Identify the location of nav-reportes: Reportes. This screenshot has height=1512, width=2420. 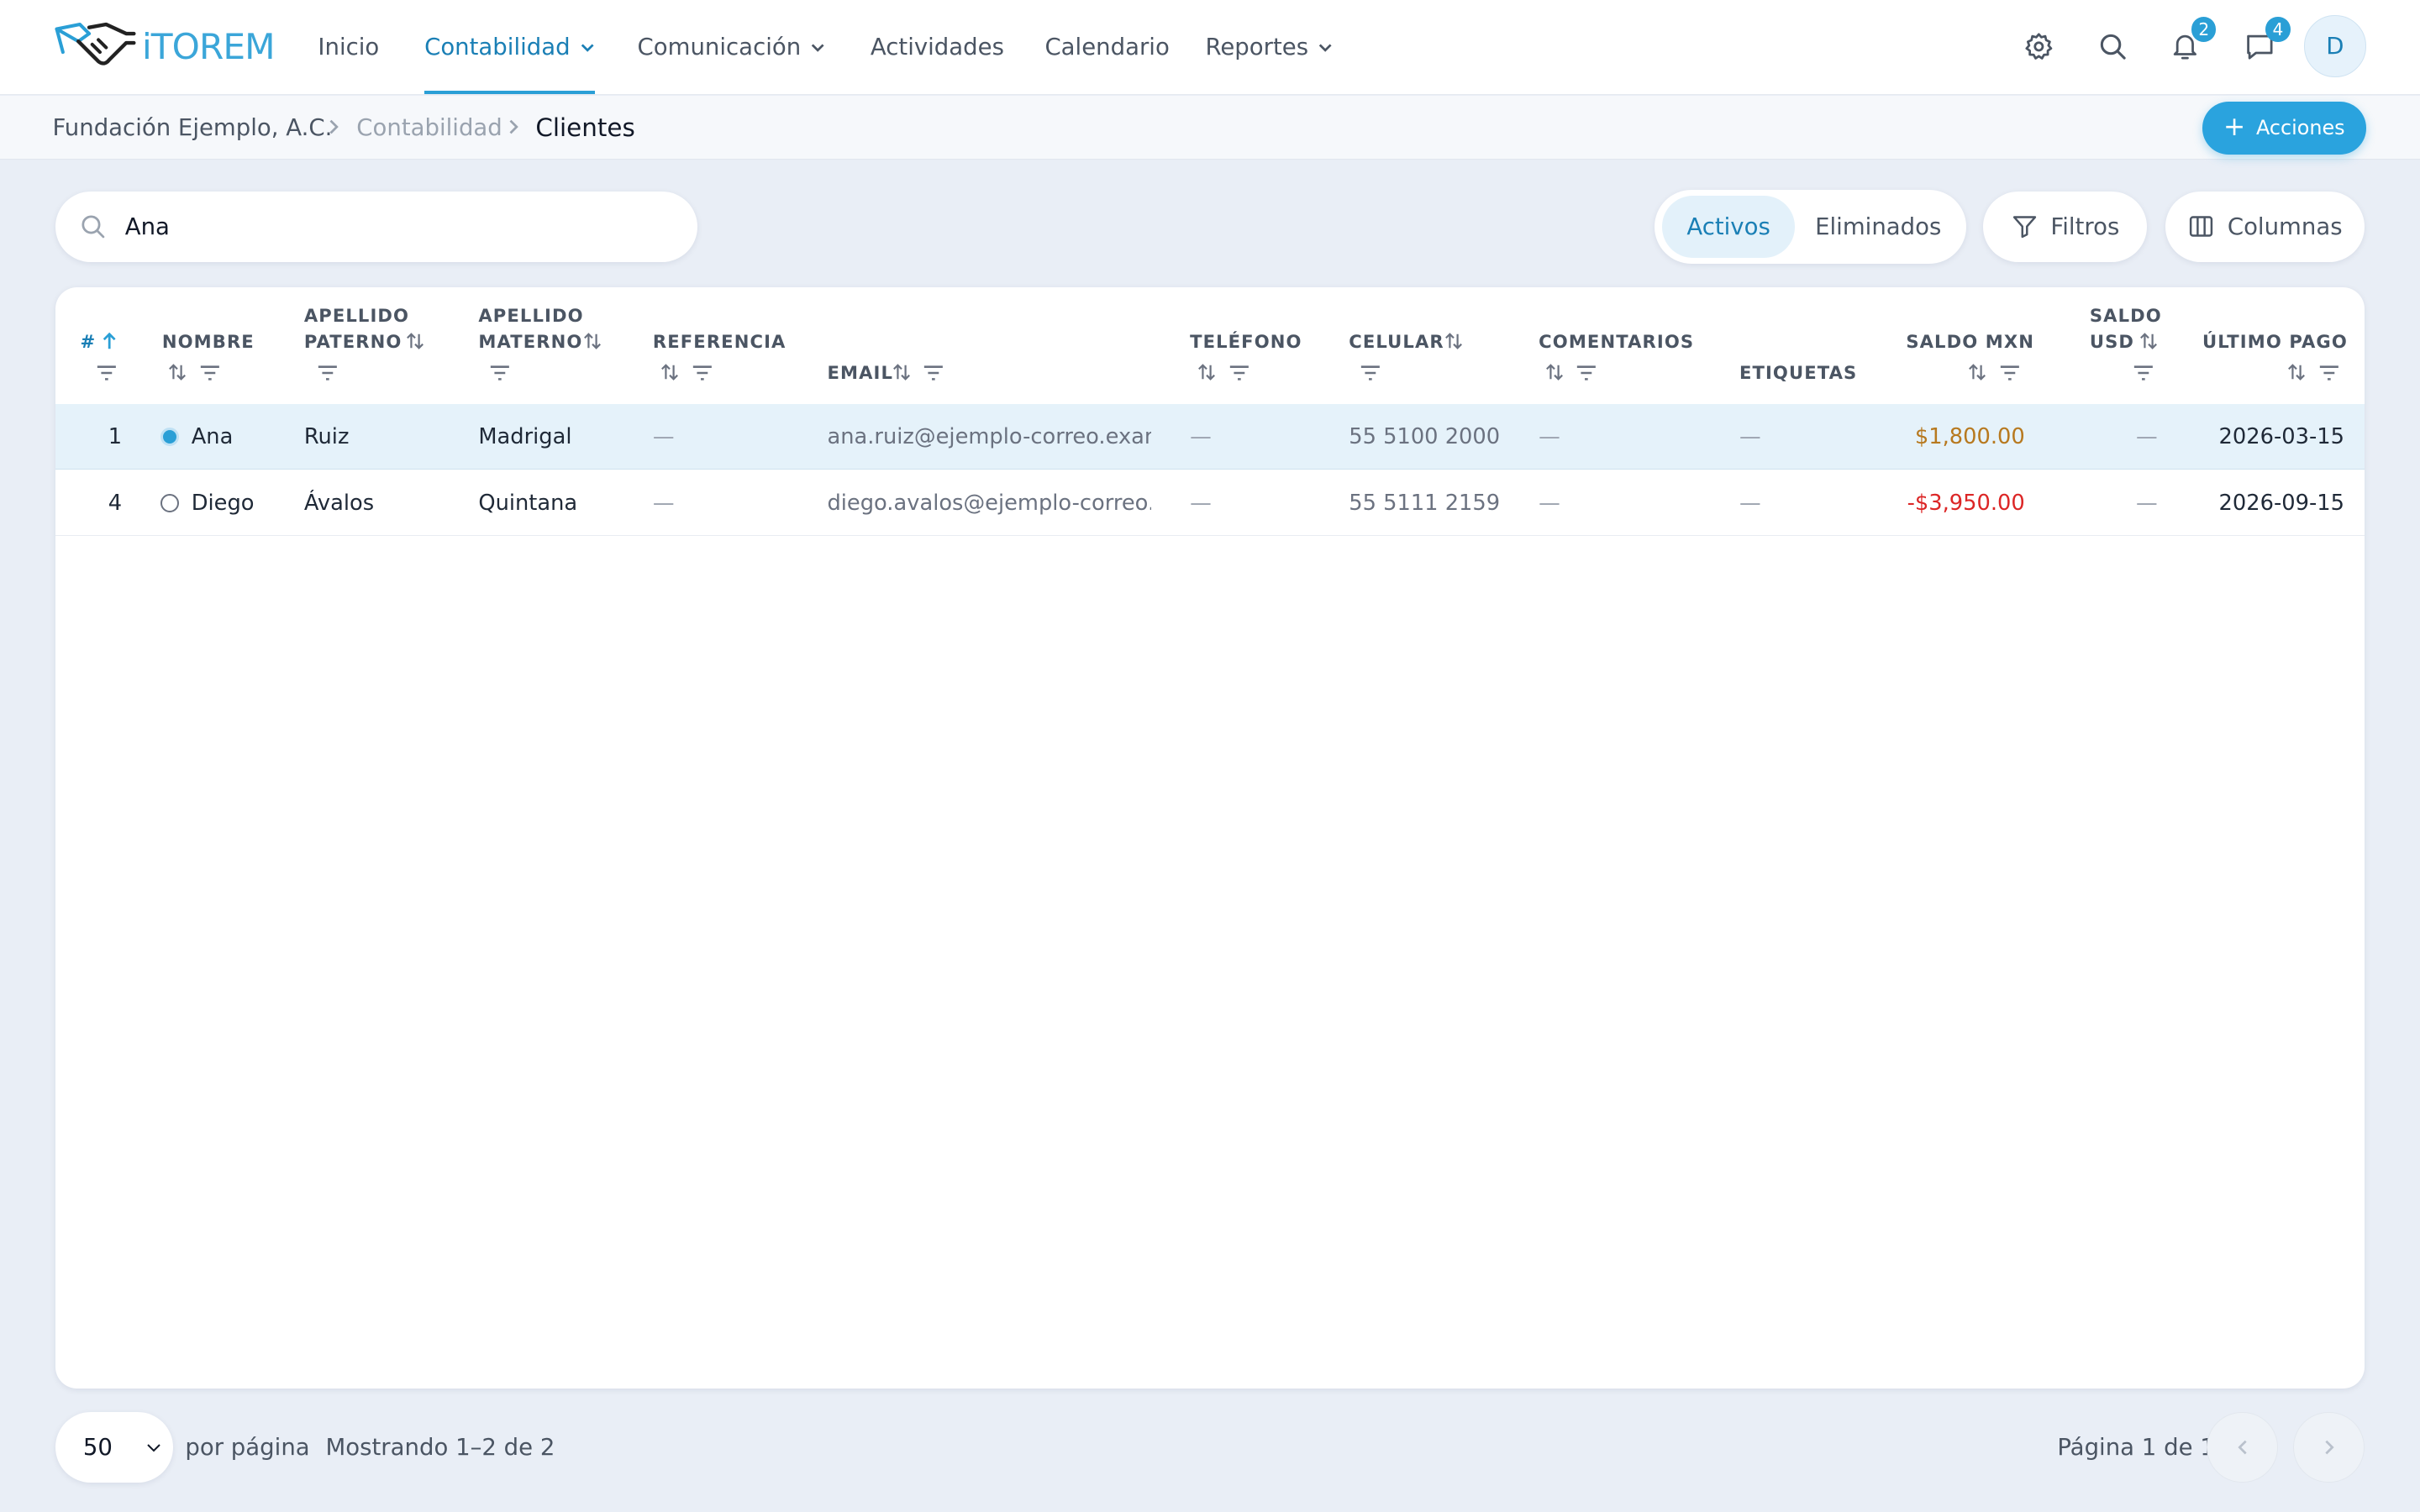
(1269, 47).